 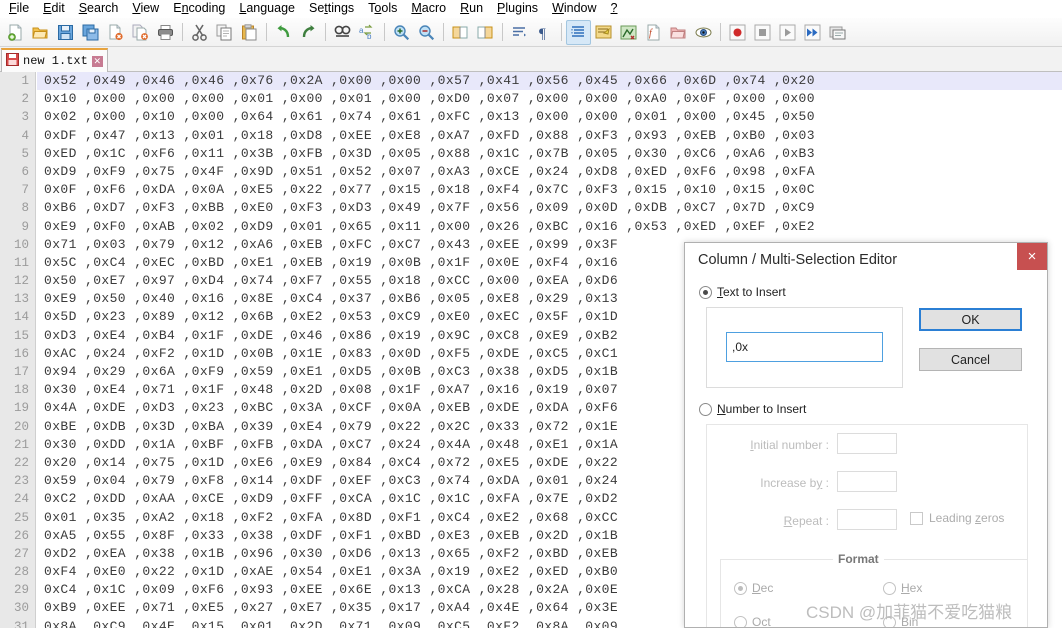 I want to click on word-wrap-icon, so click(x=519, y=32).